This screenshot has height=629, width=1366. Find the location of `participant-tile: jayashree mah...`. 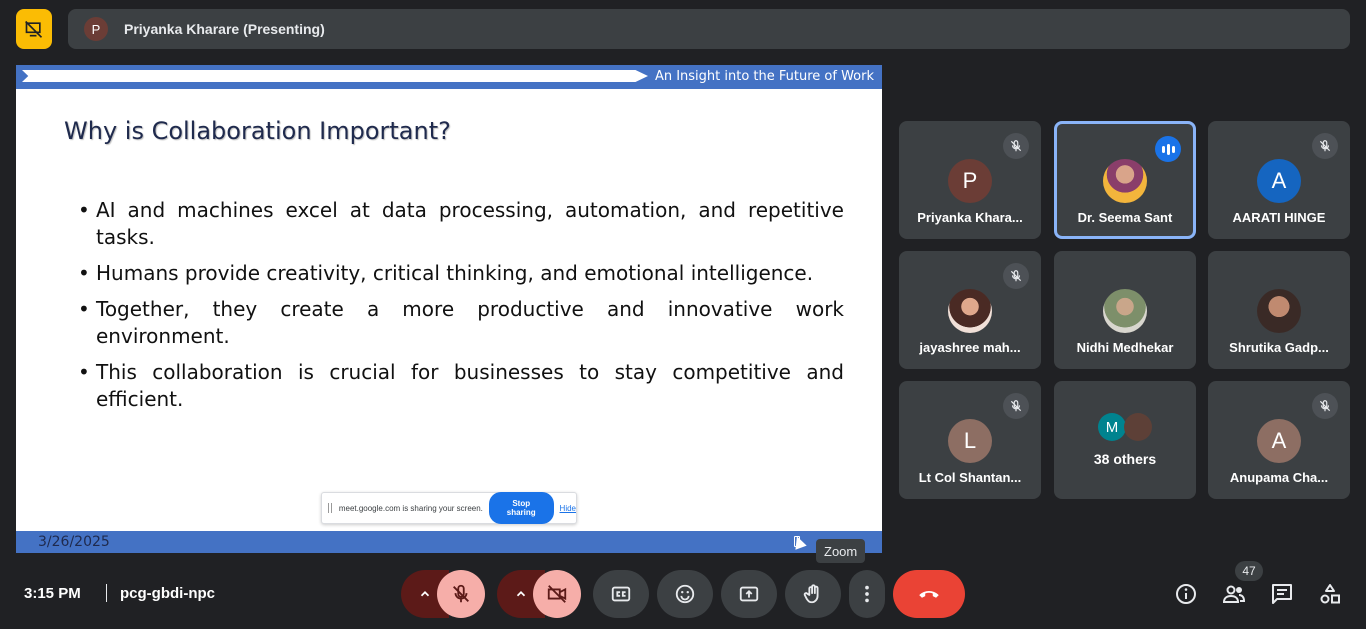

participant-tile: jayashree mah... is located at coordinates (970, 310).